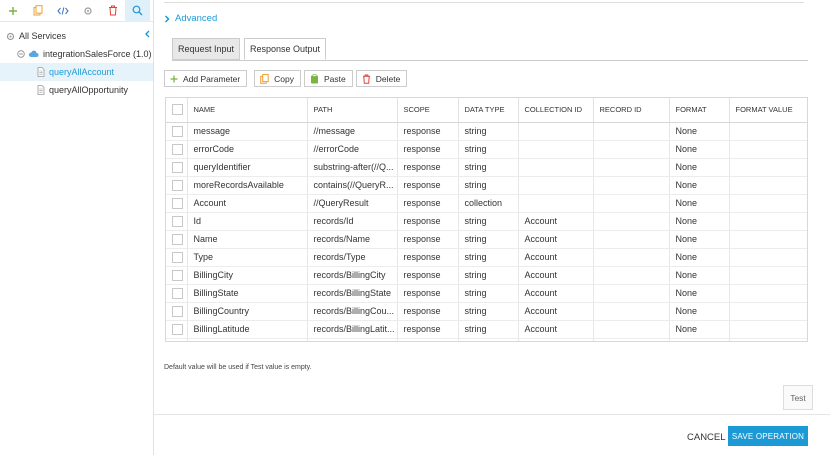  Describe the element at coordinates (112, 11) in the screenshot. I see `delete-button` at that location.